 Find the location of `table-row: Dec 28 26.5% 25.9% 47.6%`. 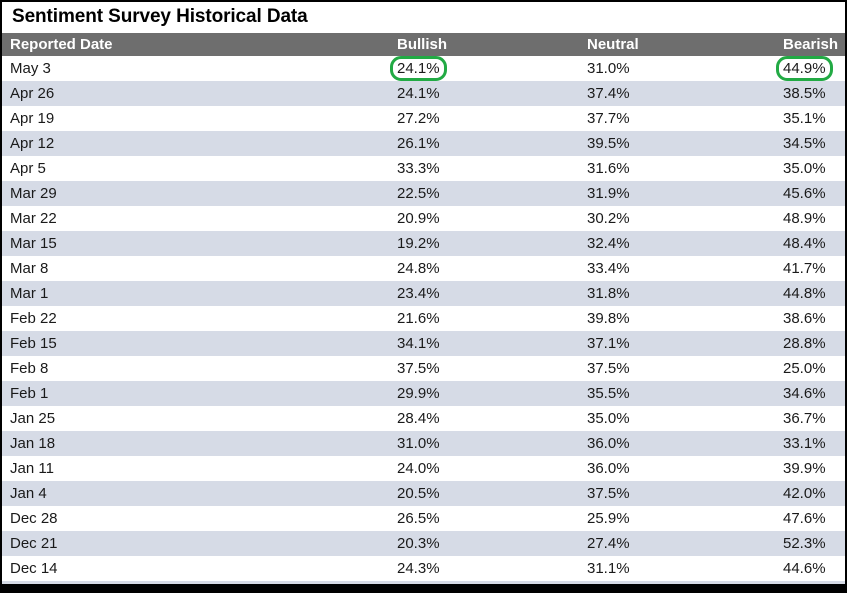

table-row: Dec 28 26.5% 25.9% 47.6% is located at coordinates (423, 518).